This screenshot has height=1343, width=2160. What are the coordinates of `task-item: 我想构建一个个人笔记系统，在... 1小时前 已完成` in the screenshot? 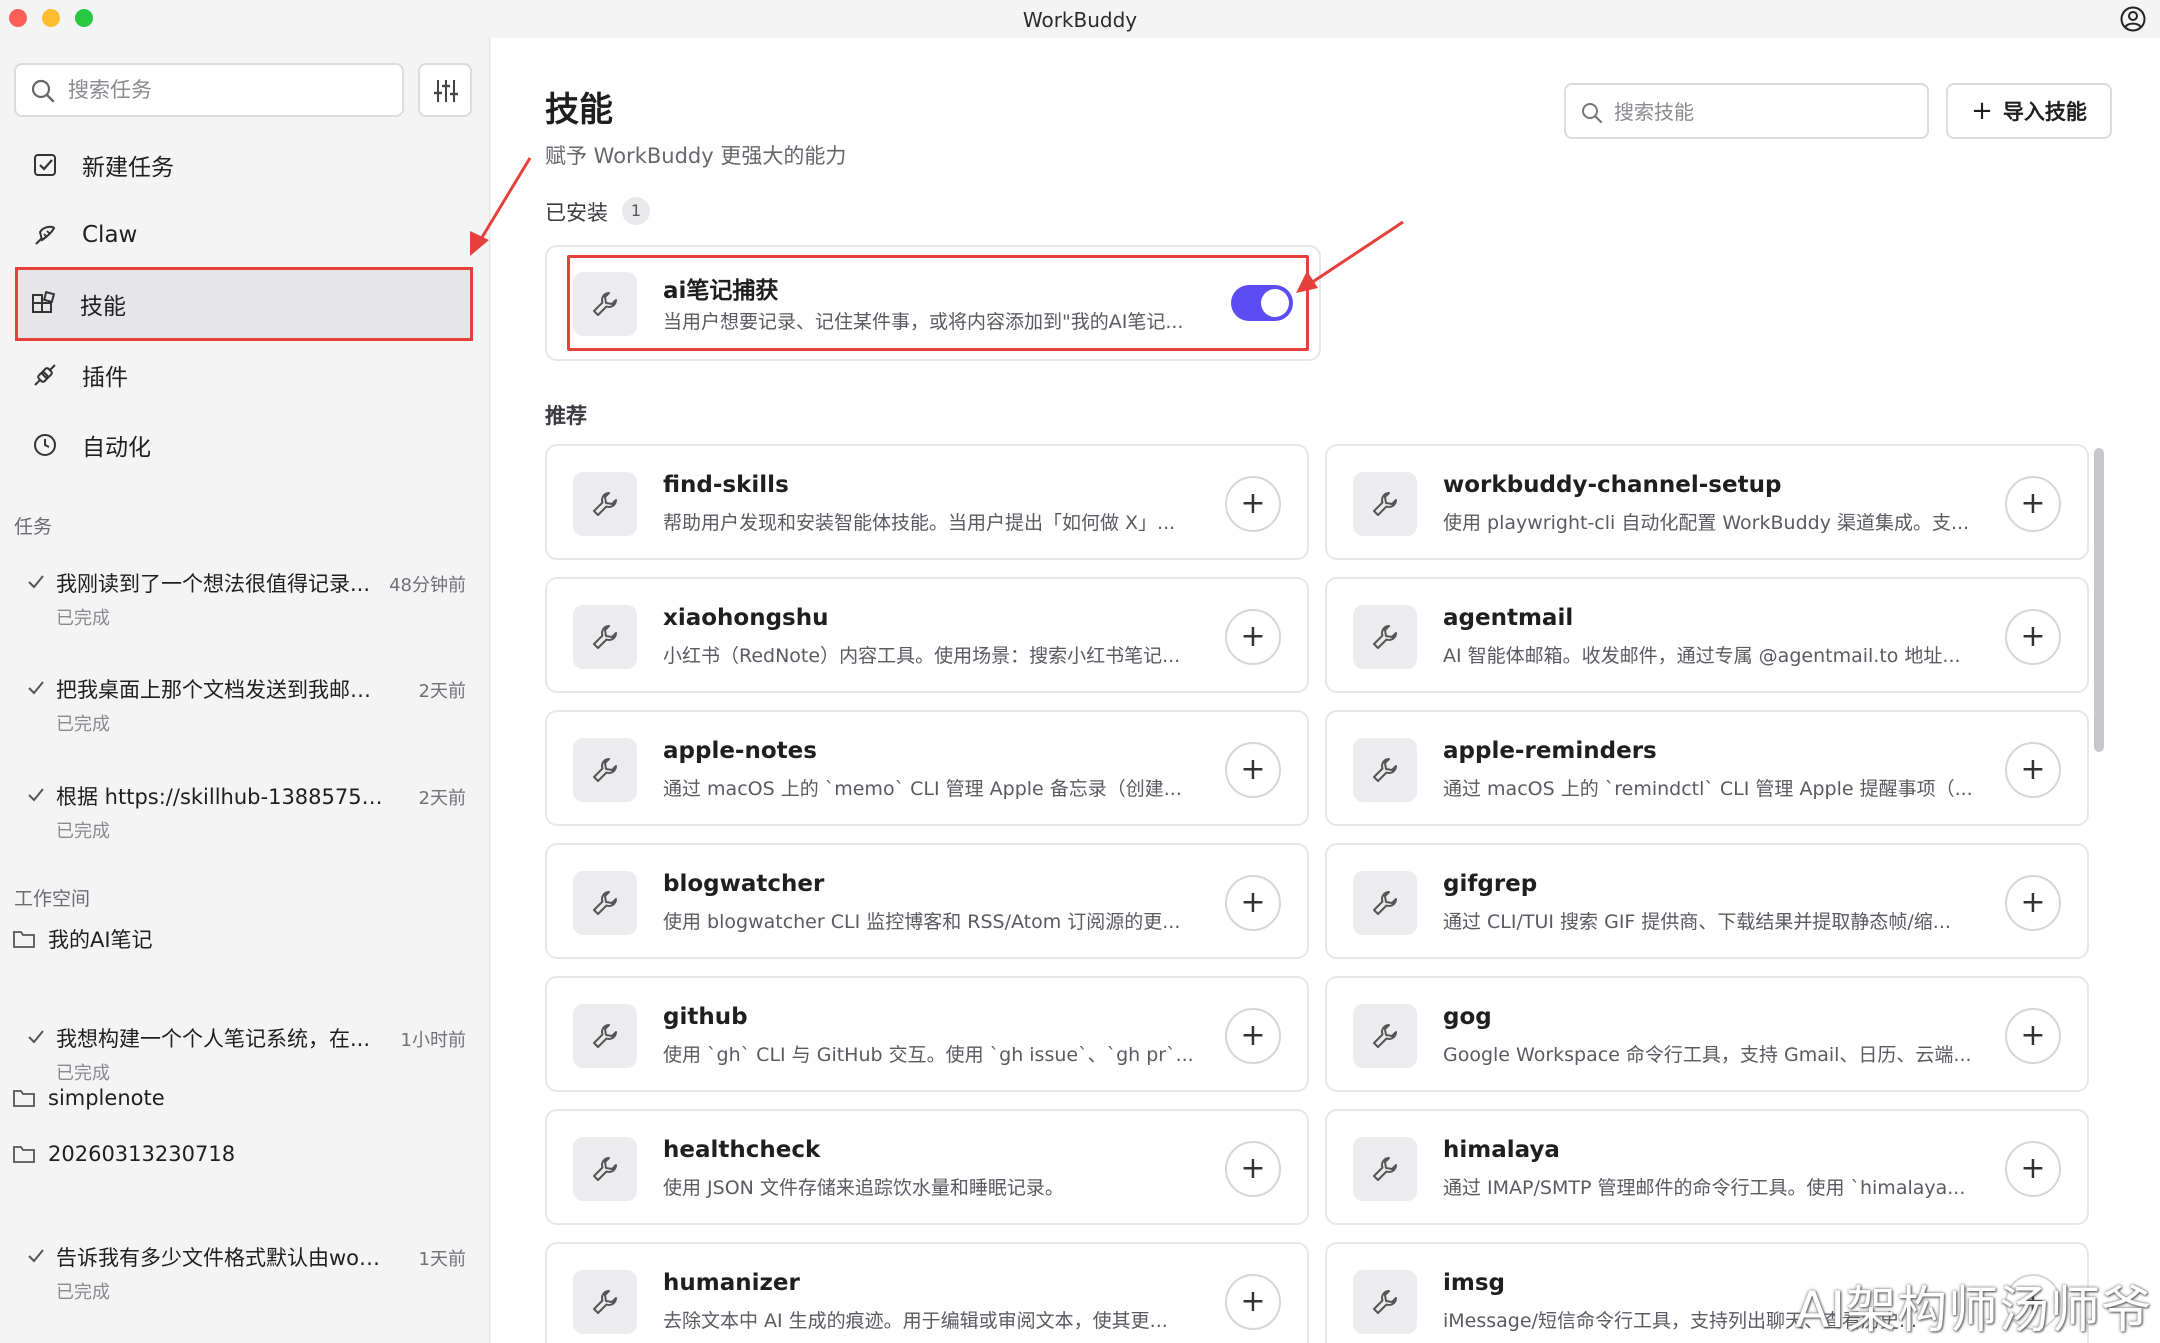 It's located at (246, 1053).